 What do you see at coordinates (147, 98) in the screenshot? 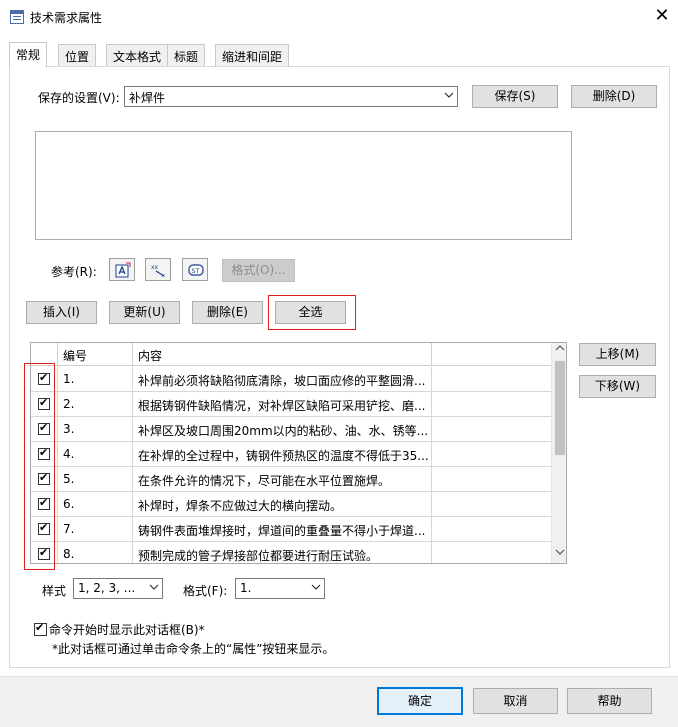
I see `saved-settings-value: 补焊件` at bounding box center [147, 98].